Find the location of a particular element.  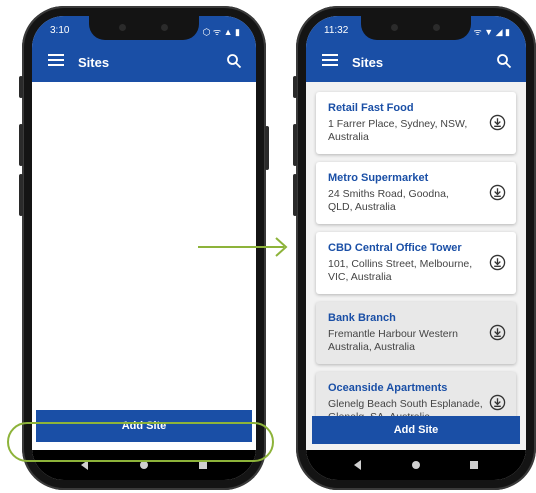

site-address: 24 Smiths Road, Goodna, QLD, Australia is located at coordinates (388, 200).